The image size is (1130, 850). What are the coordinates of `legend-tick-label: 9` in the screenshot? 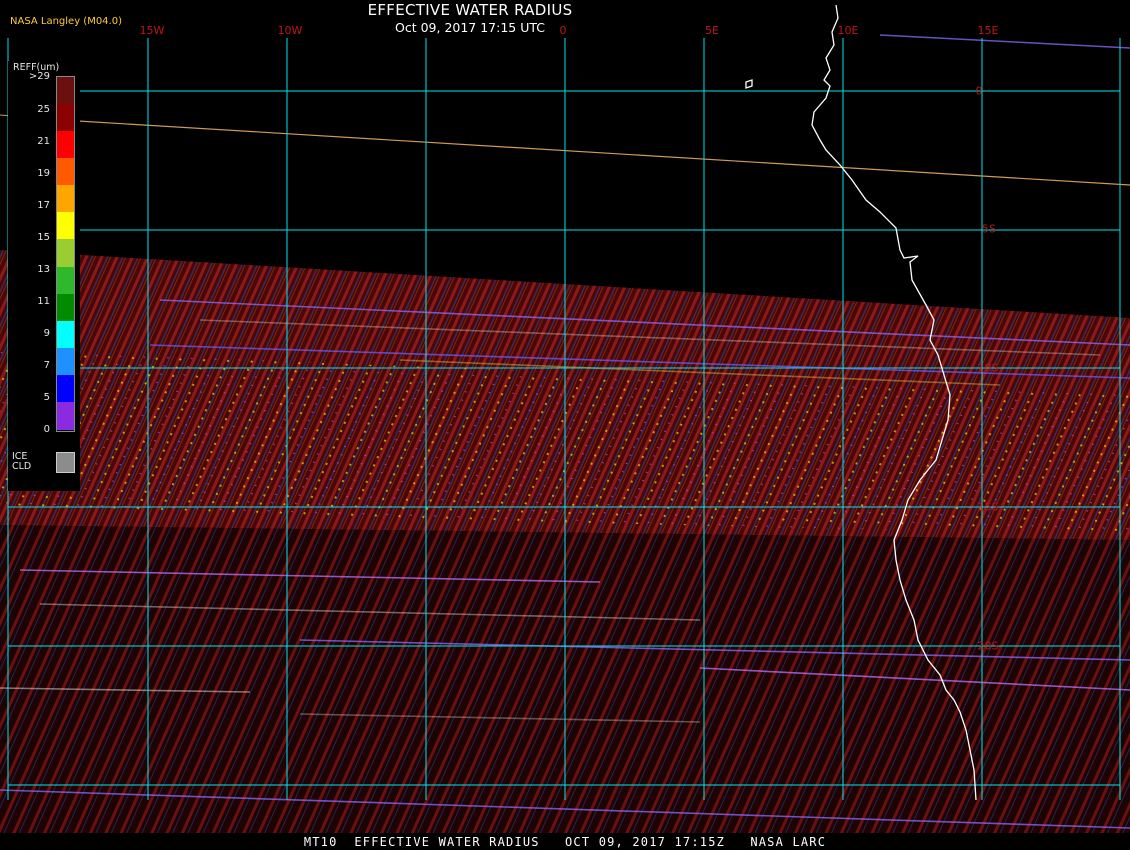 It's located at (46, 333).